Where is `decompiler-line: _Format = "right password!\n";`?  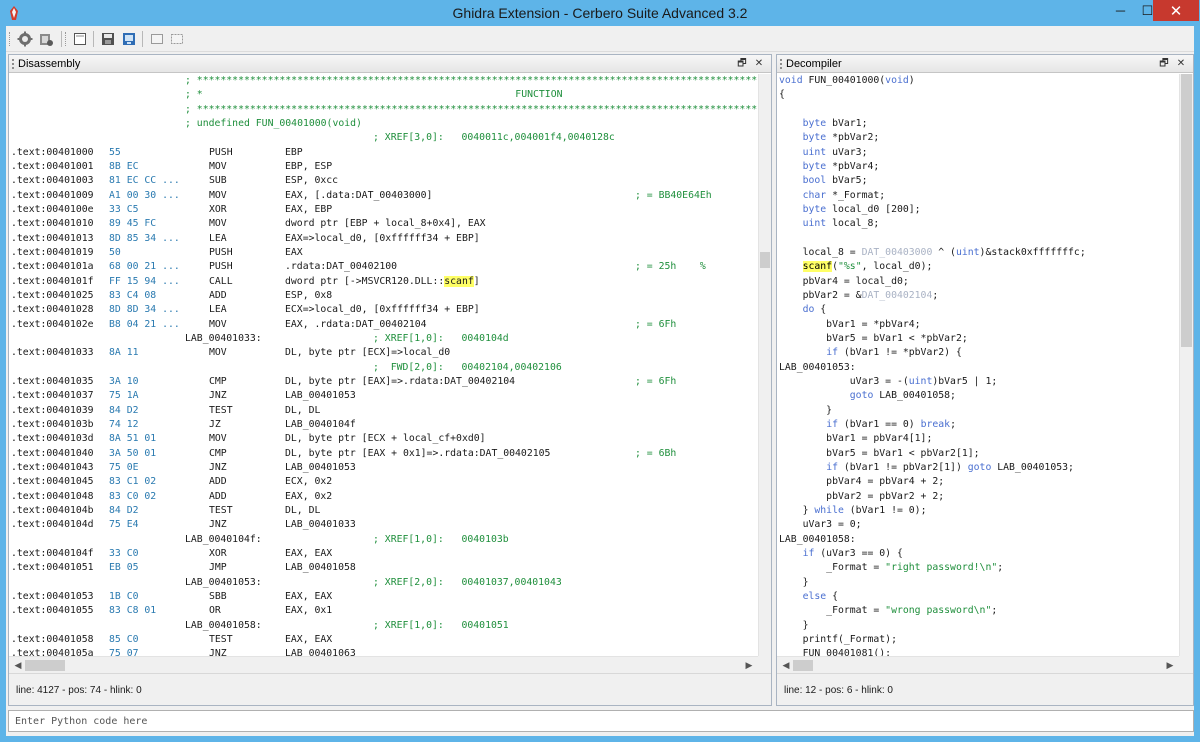
decompiler-line: _Format = "right password!\n"; is located at coordinates (891, 568).